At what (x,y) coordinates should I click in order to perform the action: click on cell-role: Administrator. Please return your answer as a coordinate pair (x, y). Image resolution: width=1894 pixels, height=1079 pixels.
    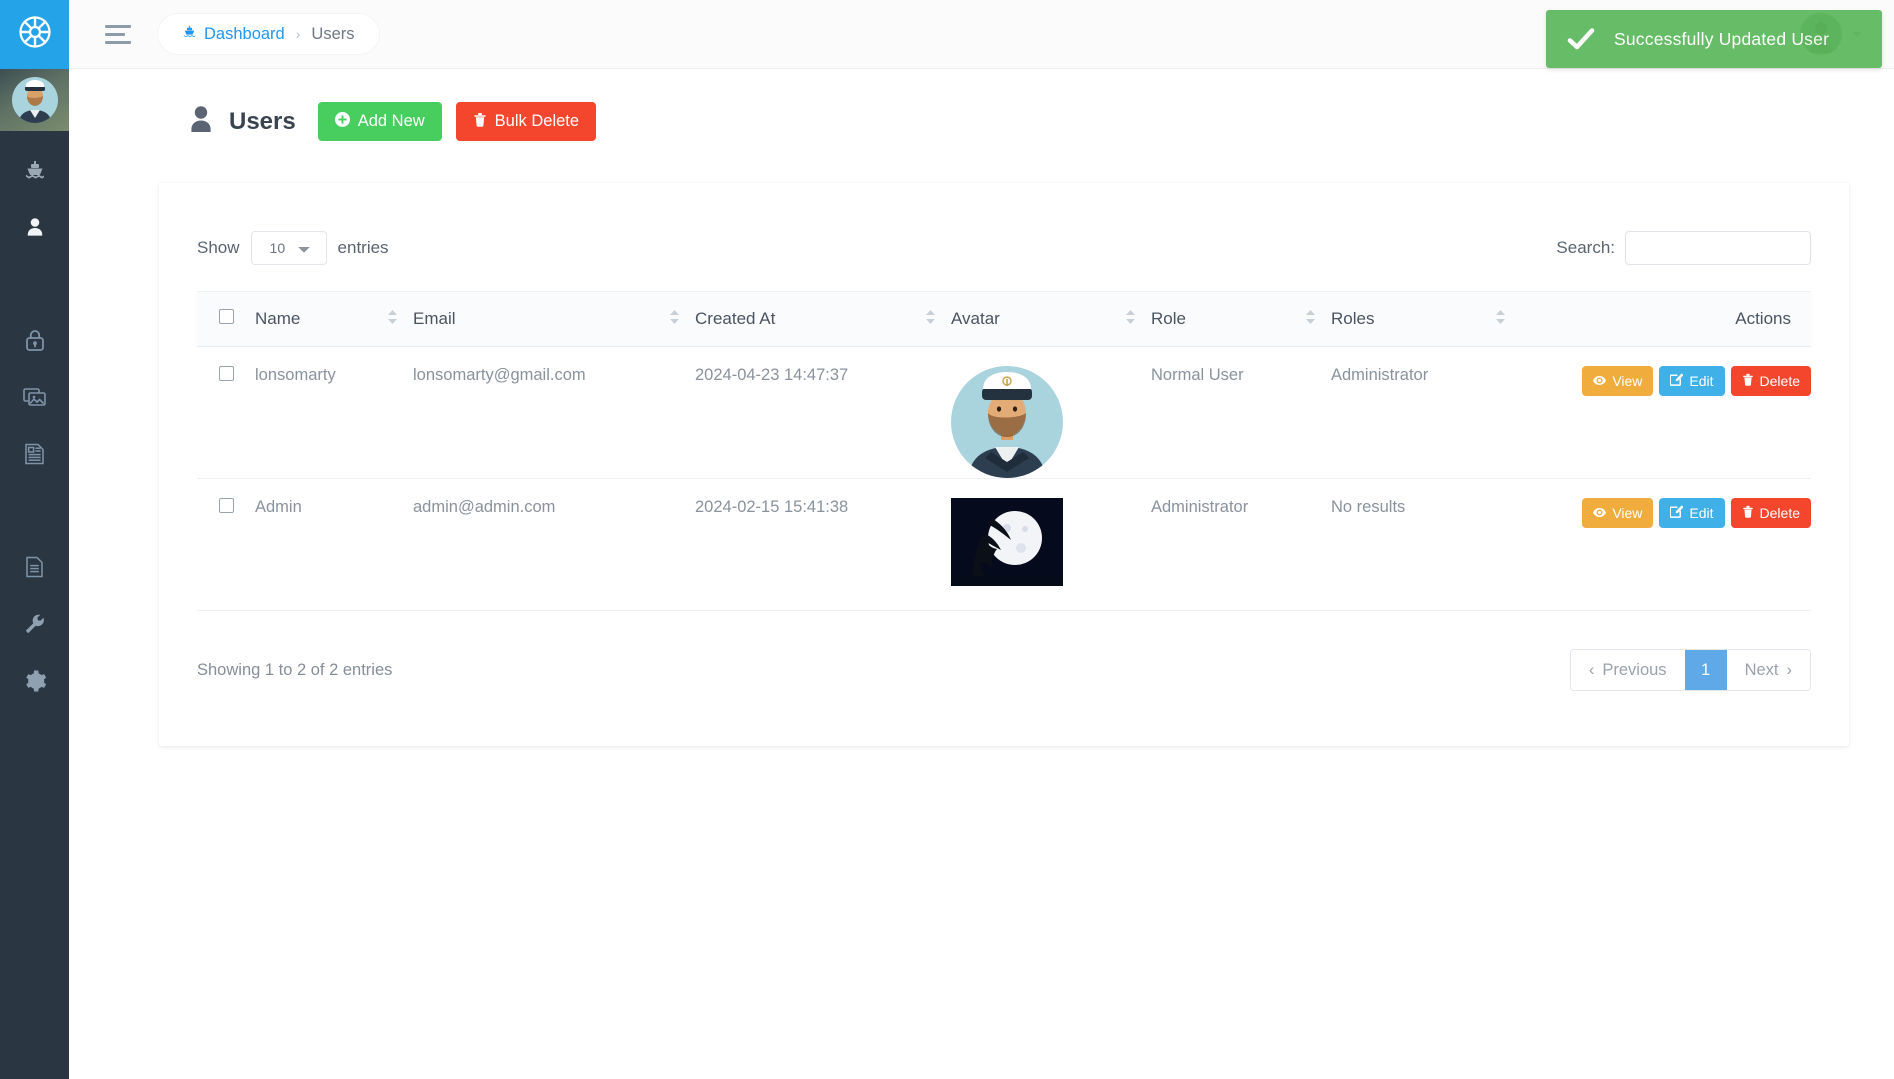
    Looking at the image, I should click on (1241, 544).